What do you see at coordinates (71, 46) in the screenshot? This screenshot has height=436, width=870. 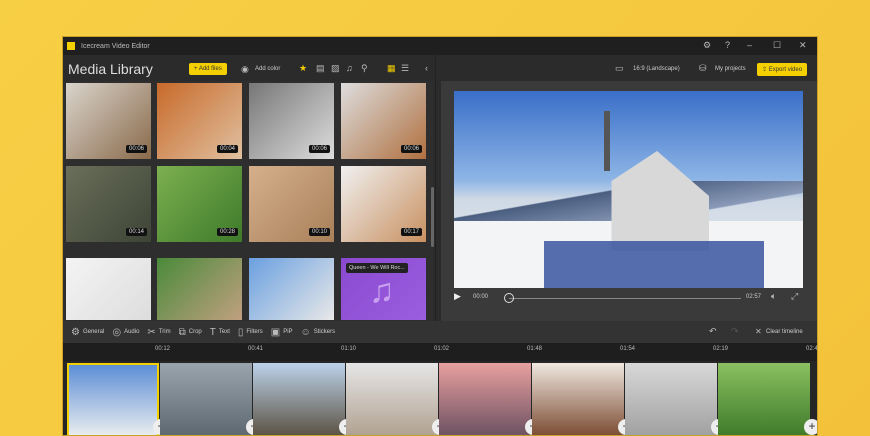 I see `app-logo` at bounding box center [71, 46].